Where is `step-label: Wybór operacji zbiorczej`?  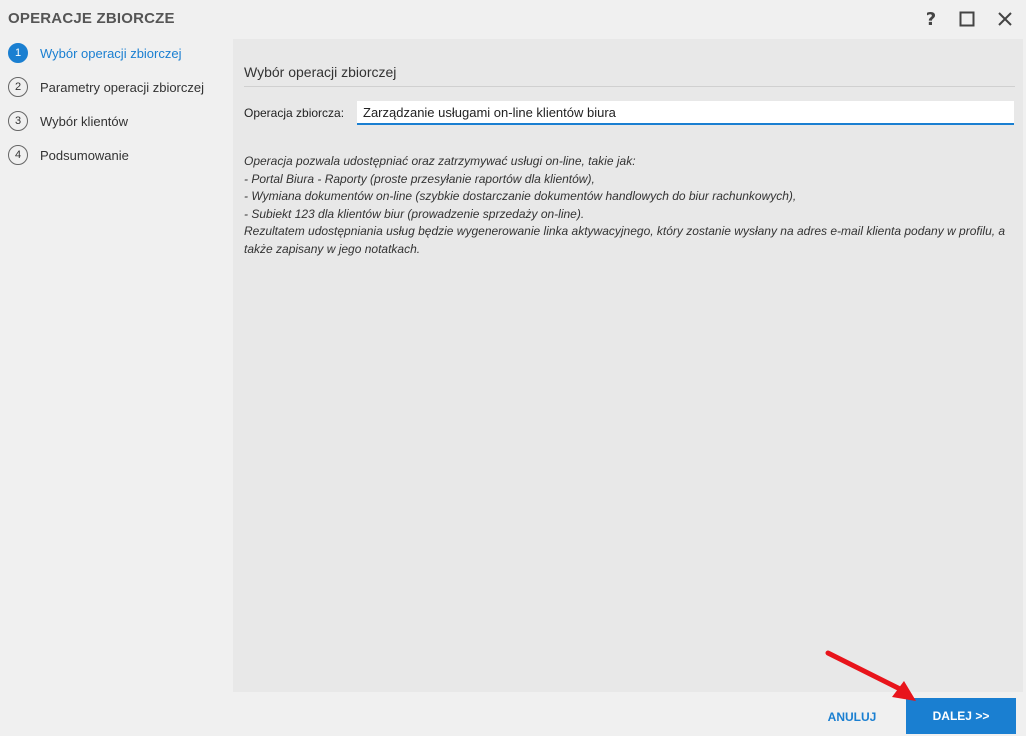 step-label: Wybór operacji zbiorczej is located at coordinates (111, 53).